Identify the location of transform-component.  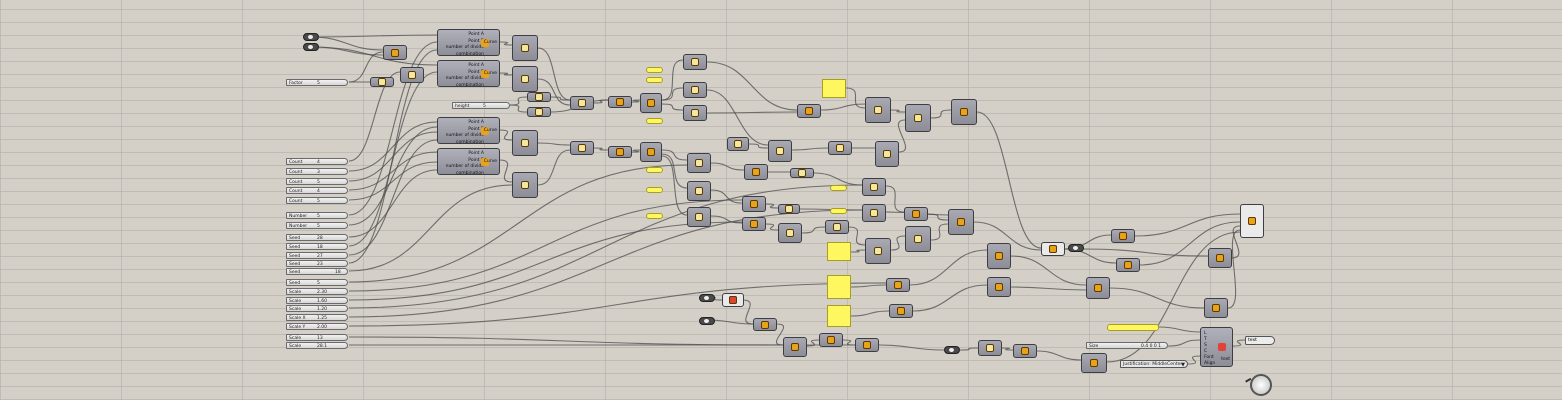
(918, 118).